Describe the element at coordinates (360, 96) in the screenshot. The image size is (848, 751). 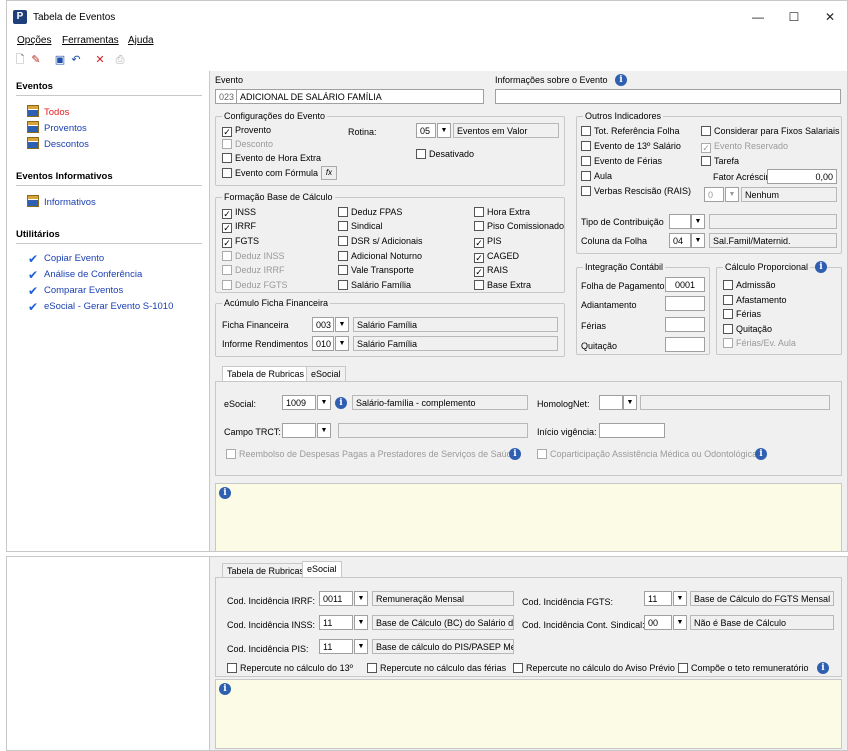
I see `evento-name-field: ADICIONAL DE SALÁRIO FAMÍLIA` at that location.